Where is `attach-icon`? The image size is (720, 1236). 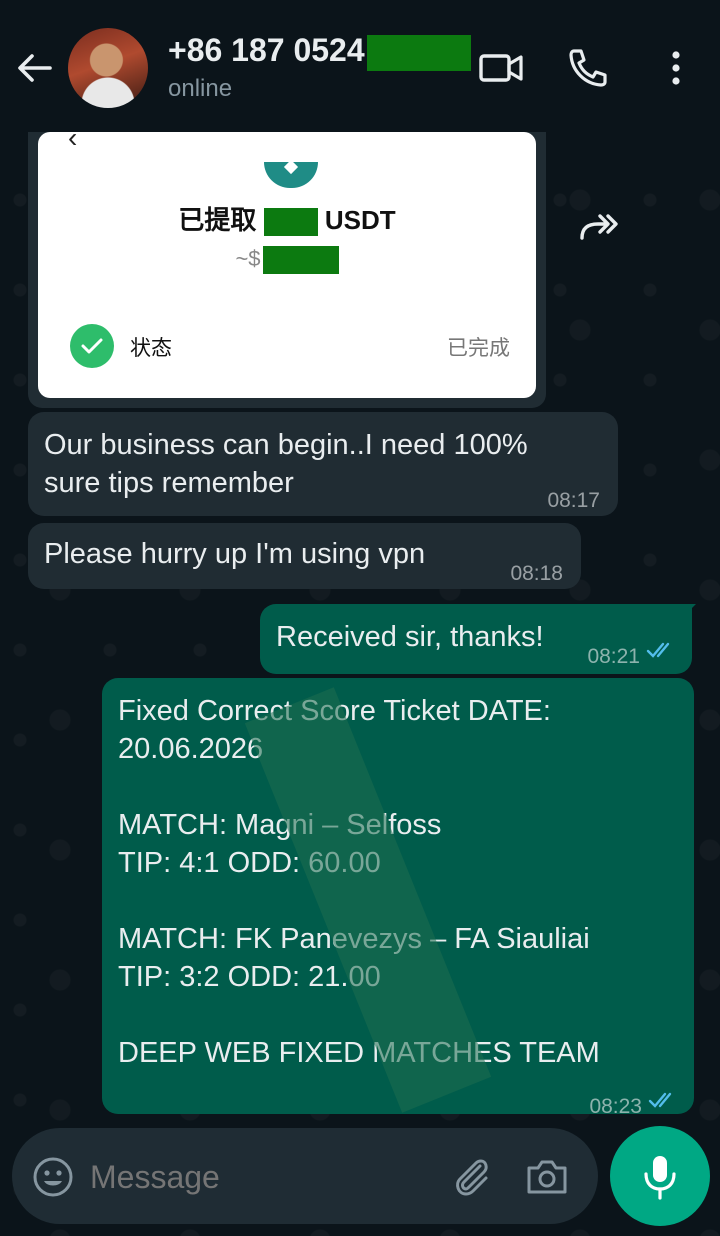
attach-icon is located at coordinates (471, 1177).